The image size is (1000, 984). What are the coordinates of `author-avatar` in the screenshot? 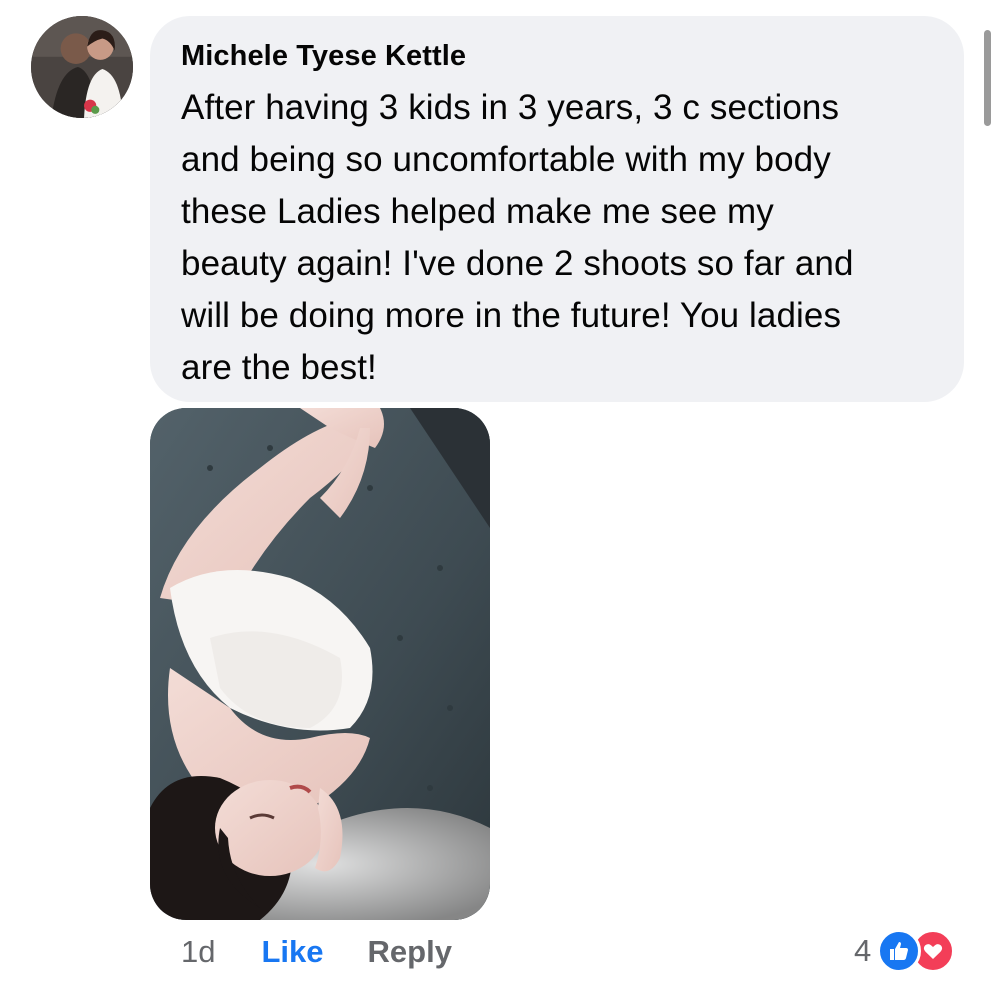 It's located at (82, 67).